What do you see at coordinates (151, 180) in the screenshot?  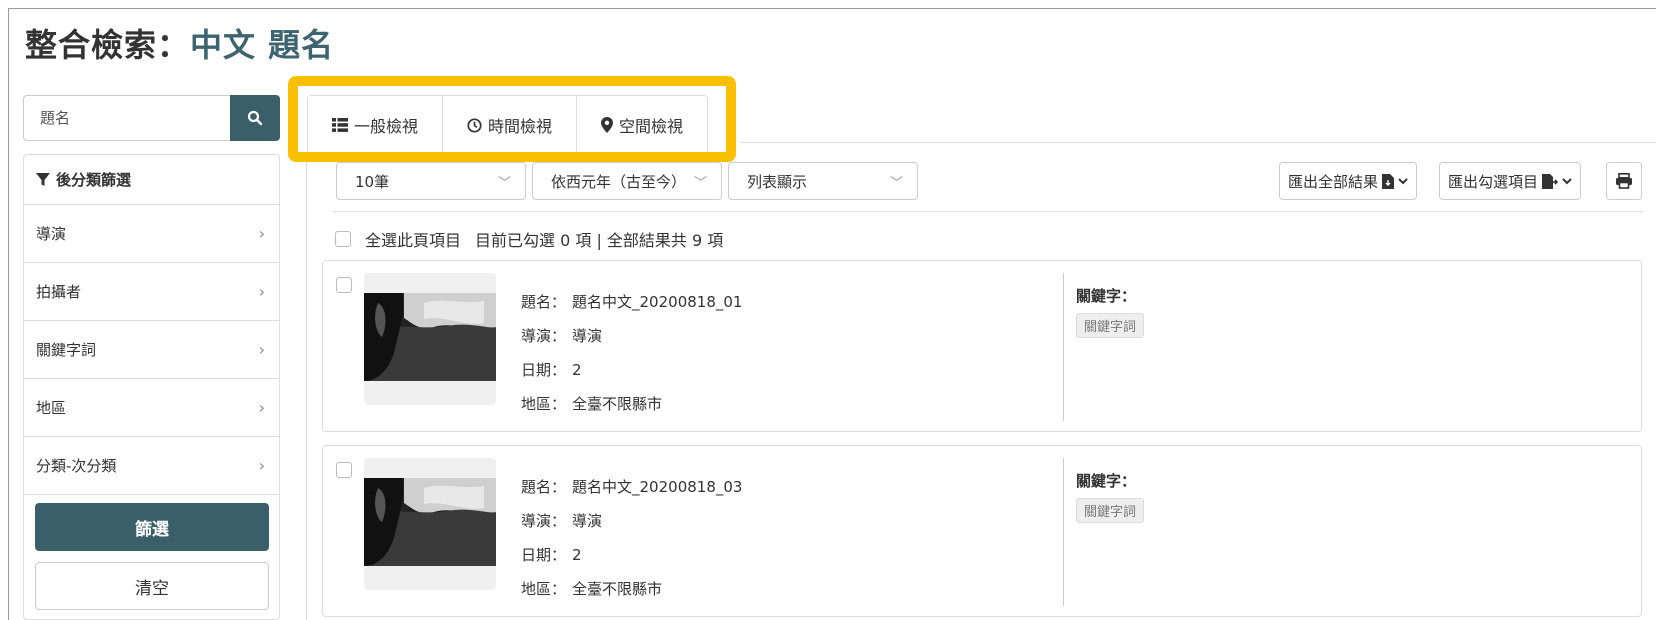 I see `filter-heading: 後分類篩選` at bounding box center [151, 180].